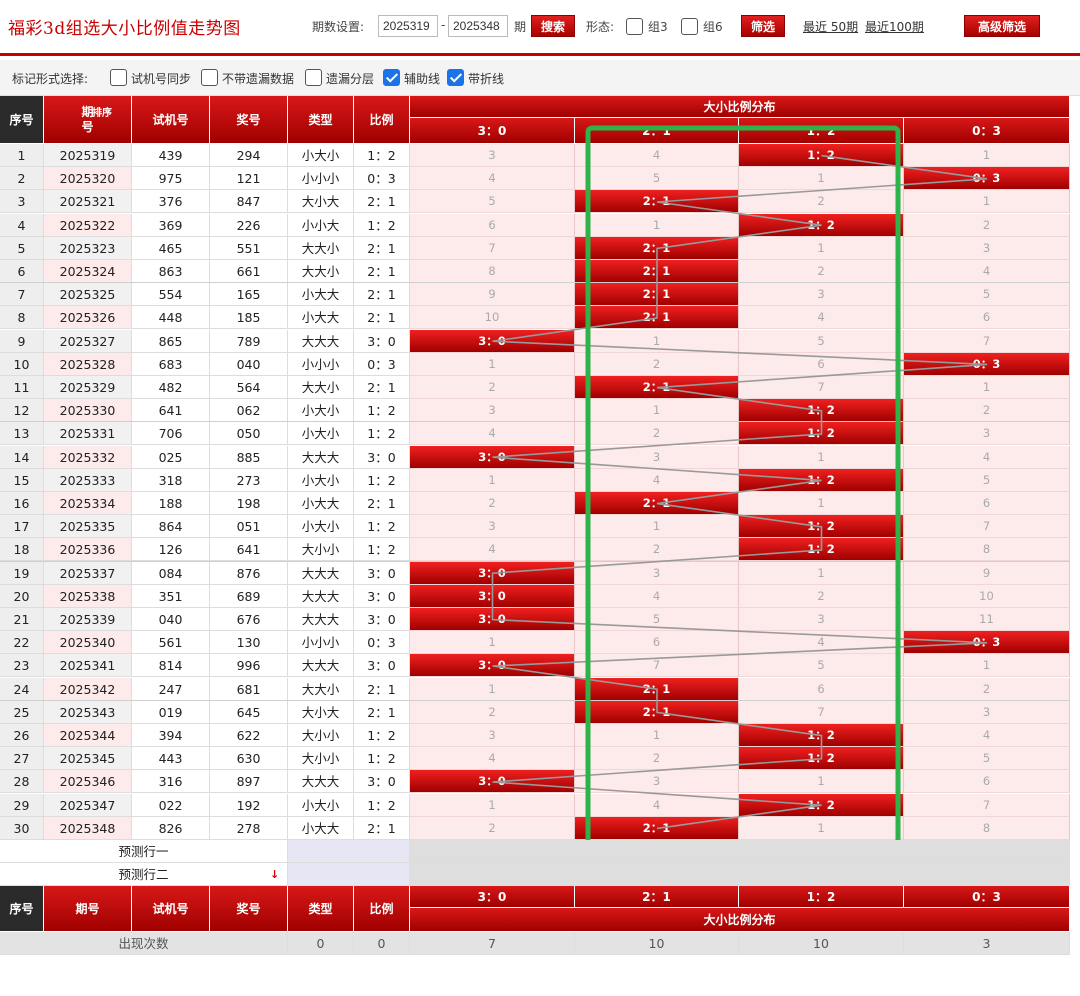  I want to click on period-to-input, so click(478, 26).